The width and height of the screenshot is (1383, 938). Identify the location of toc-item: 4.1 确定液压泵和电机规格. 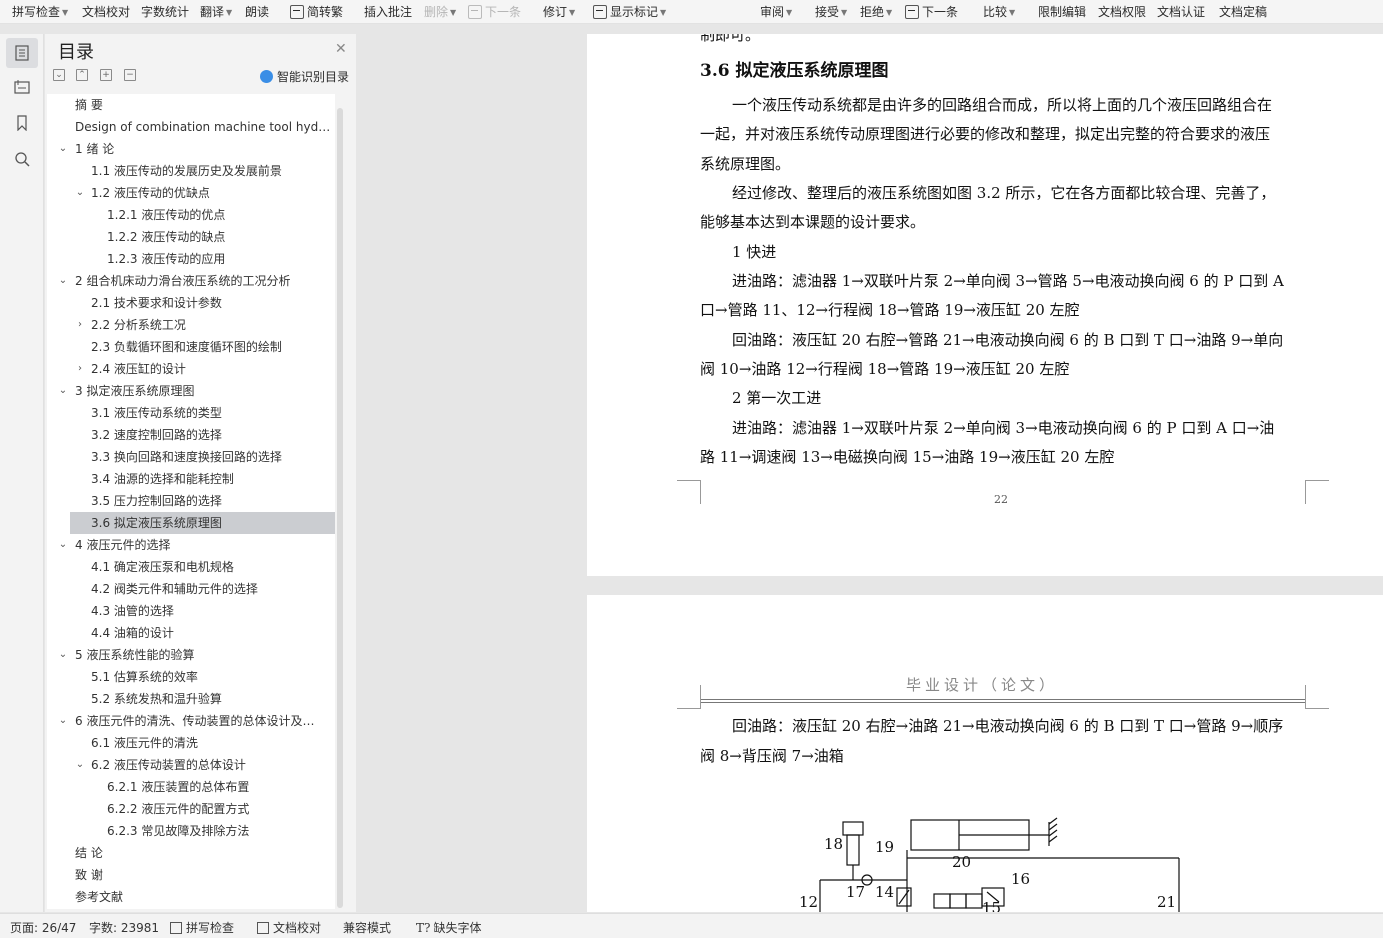
(191, 567).